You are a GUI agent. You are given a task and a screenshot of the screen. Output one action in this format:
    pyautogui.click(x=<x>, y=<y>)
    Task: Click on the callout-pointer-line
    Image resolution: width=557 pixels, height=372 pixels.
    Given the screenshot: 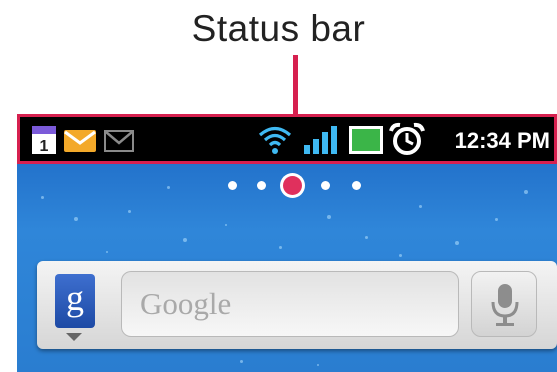 What is the action you would take?
    pyautogui.click(x=295, y=86)
    